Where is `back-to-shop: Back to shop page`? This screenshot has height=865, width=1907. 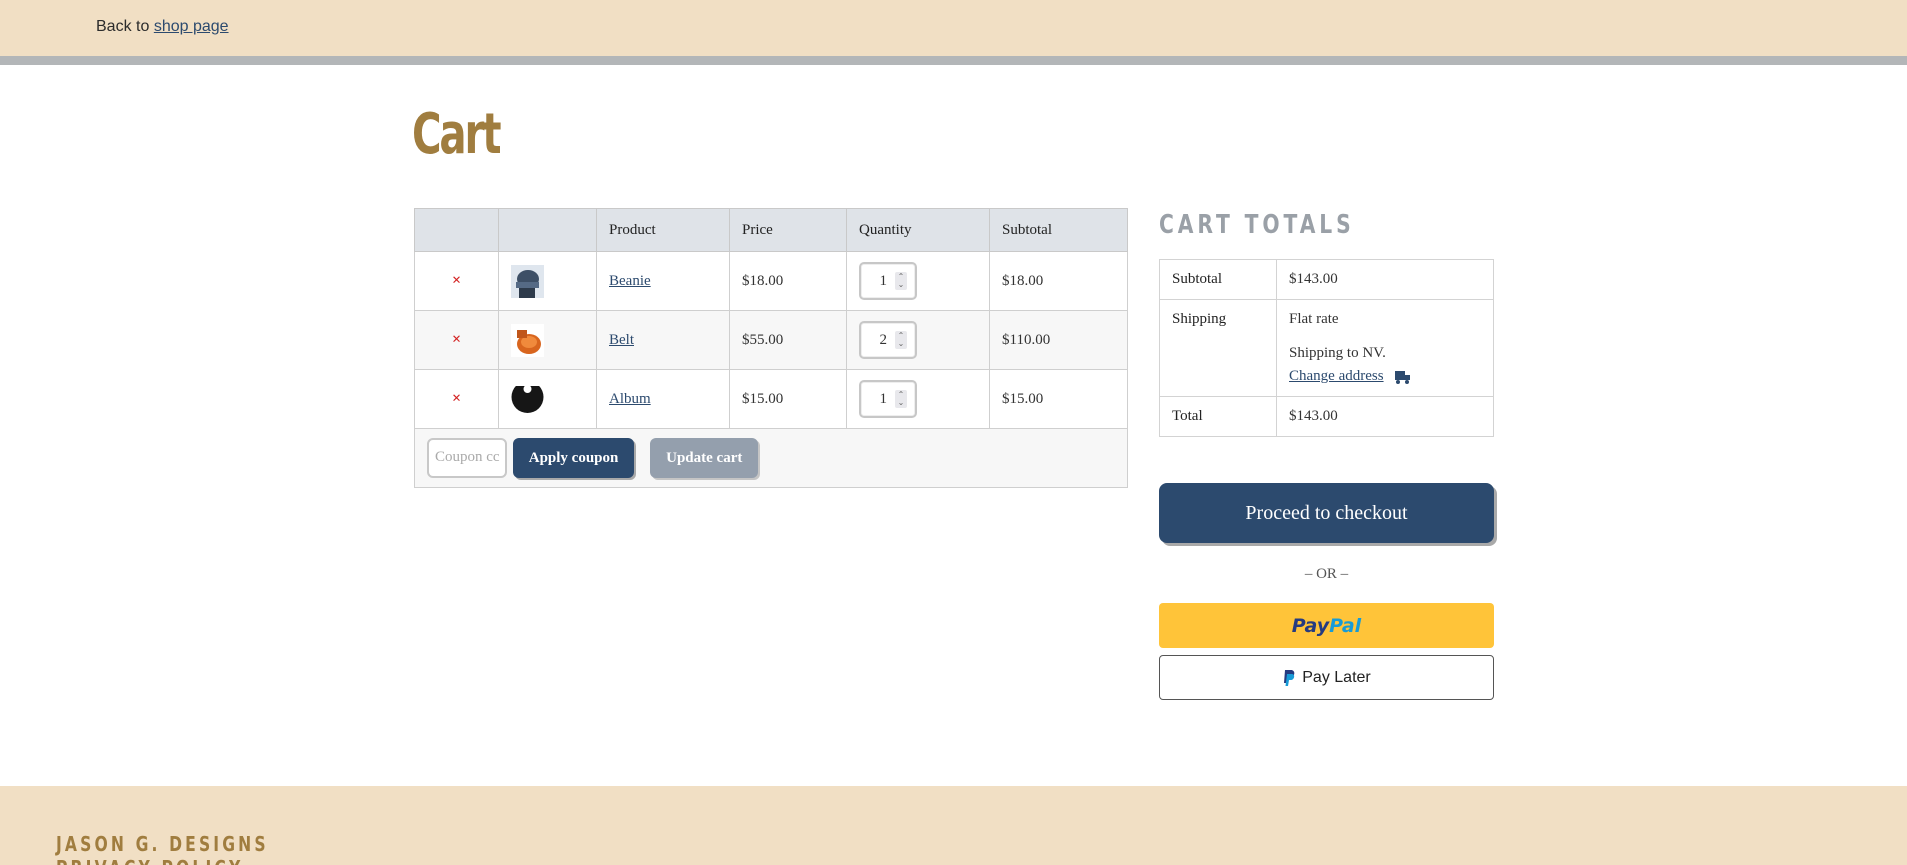
back-to-shop: Back to shop page is located at coordinates (162, 27).